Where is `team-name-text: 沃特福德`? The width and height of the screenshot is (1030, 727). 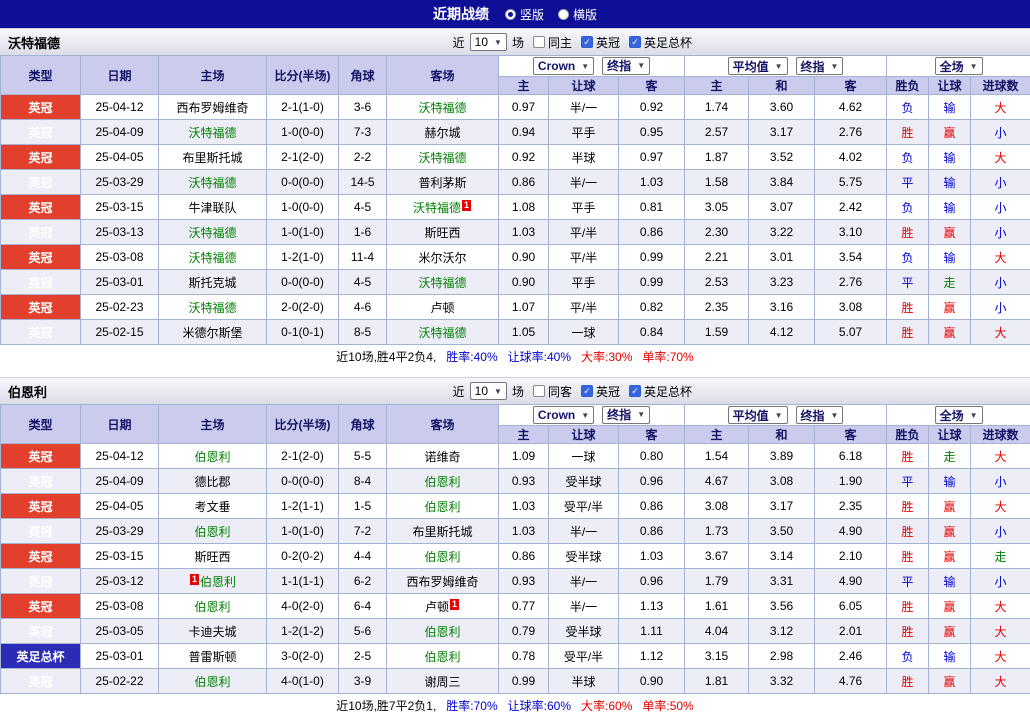 team-name-text: 沃特福德 is located at coordinates (212, 132).